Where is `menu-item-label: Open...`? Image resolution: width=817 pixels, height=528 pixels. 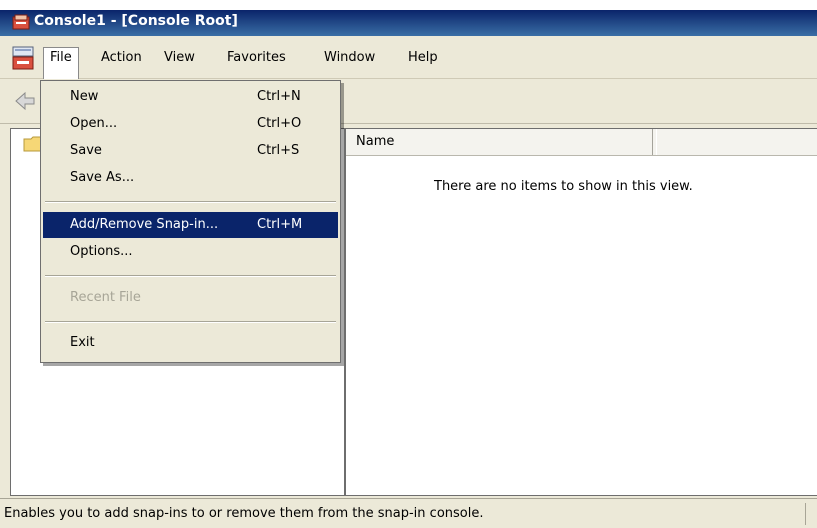 menu-item-label: Open... is located at coordinates (94, 123).